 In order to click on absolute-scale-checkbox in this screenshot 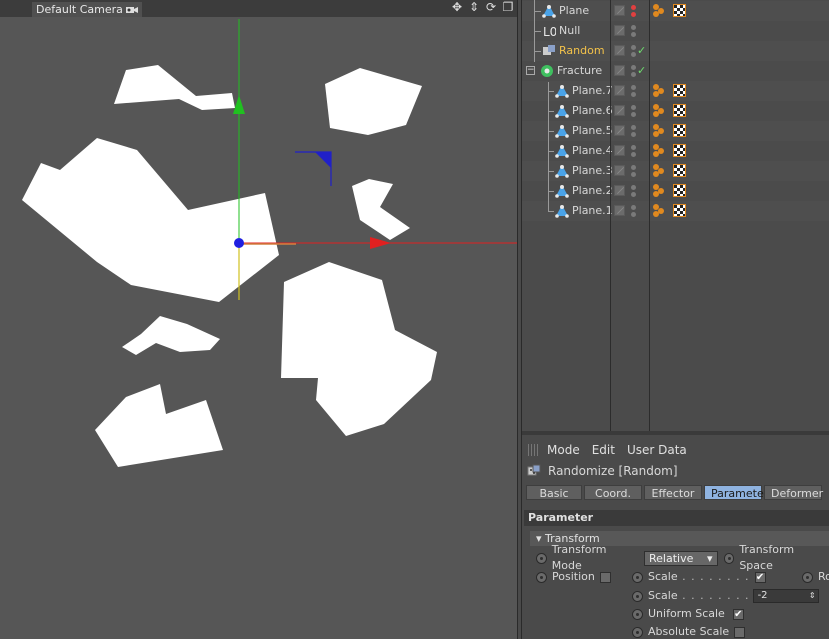, I will do `click(740, 632)`.